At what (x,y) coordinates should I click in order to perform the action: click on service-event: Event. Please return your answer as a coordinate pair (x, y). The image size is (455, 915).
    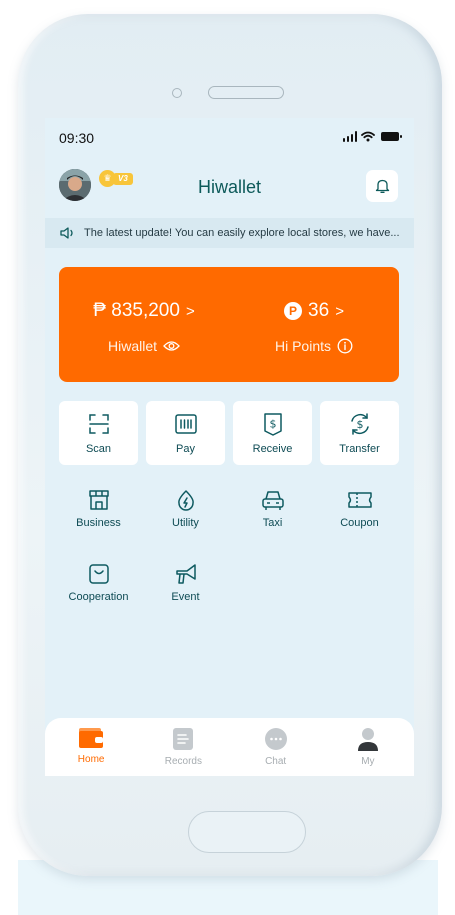
    Looking at the image, I should click on (185, 589).